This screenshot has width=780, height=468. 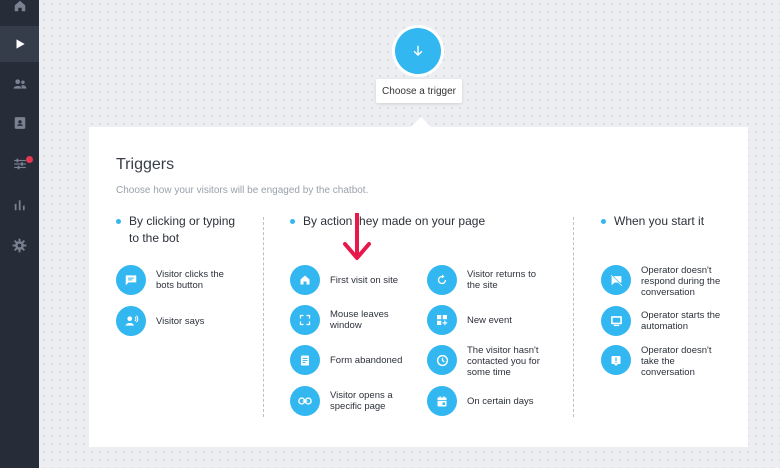 I want to click on trigger-item-label: Visitor says, so click(x=180, y=321).